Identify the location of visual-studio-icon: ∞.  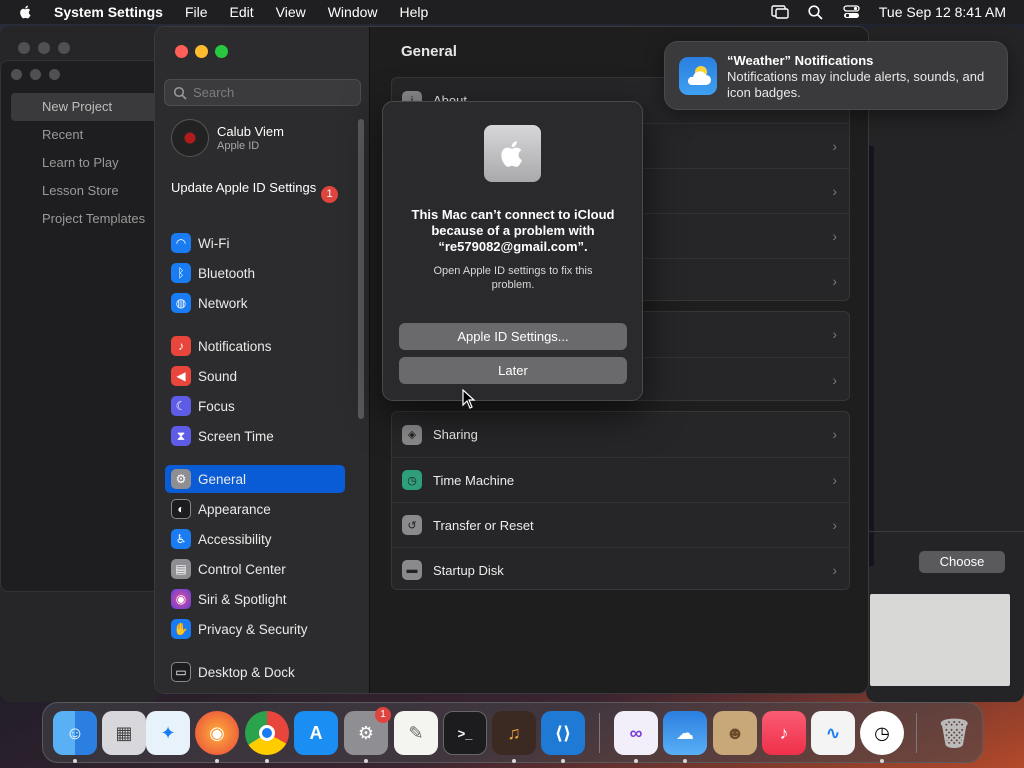
(636, 733).